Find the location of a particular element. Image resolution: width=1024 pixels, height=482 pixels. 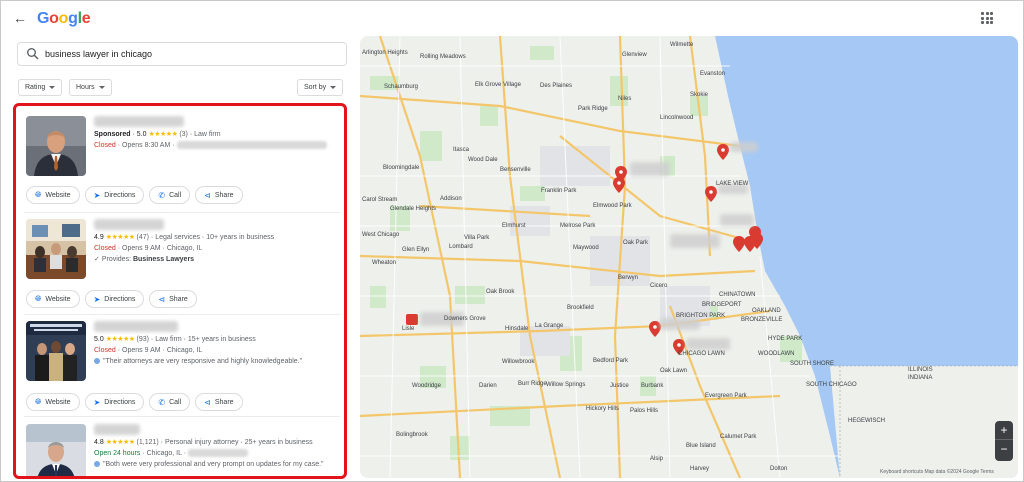

status-text: Closed is located at coordinates (105, 350).